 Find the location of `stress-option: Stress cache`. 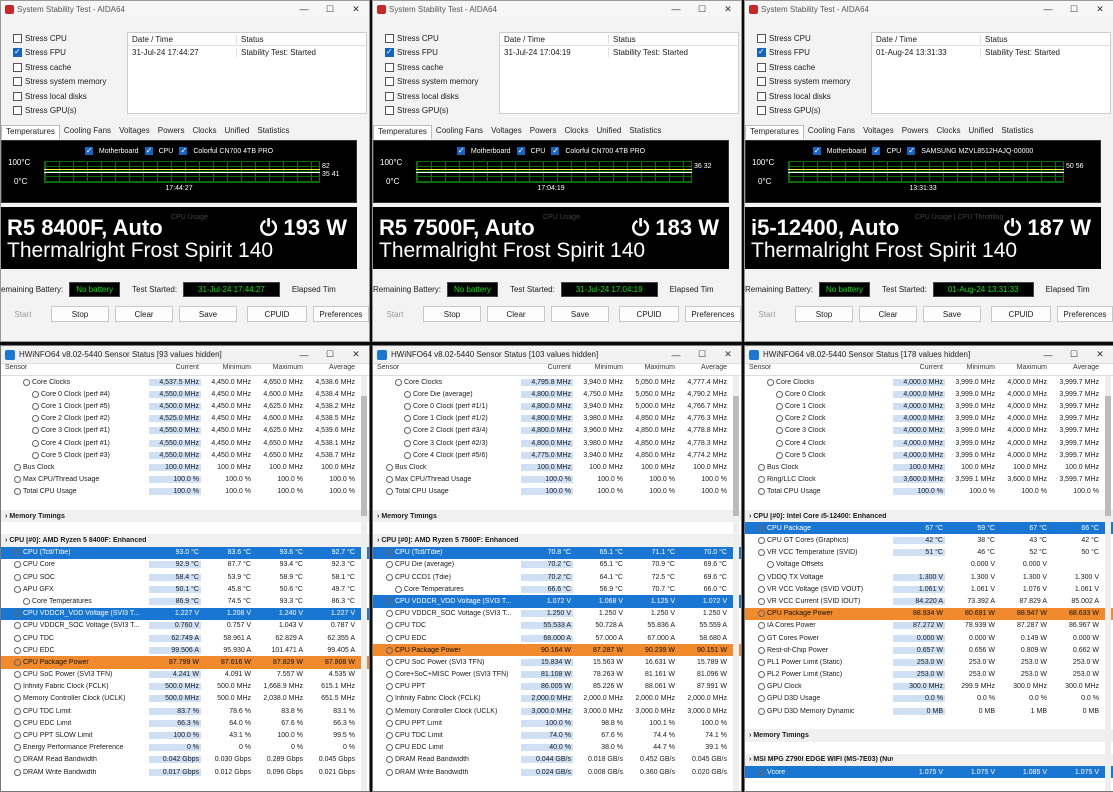

stress-option: Stress cache is located at coordinates (440, 67).